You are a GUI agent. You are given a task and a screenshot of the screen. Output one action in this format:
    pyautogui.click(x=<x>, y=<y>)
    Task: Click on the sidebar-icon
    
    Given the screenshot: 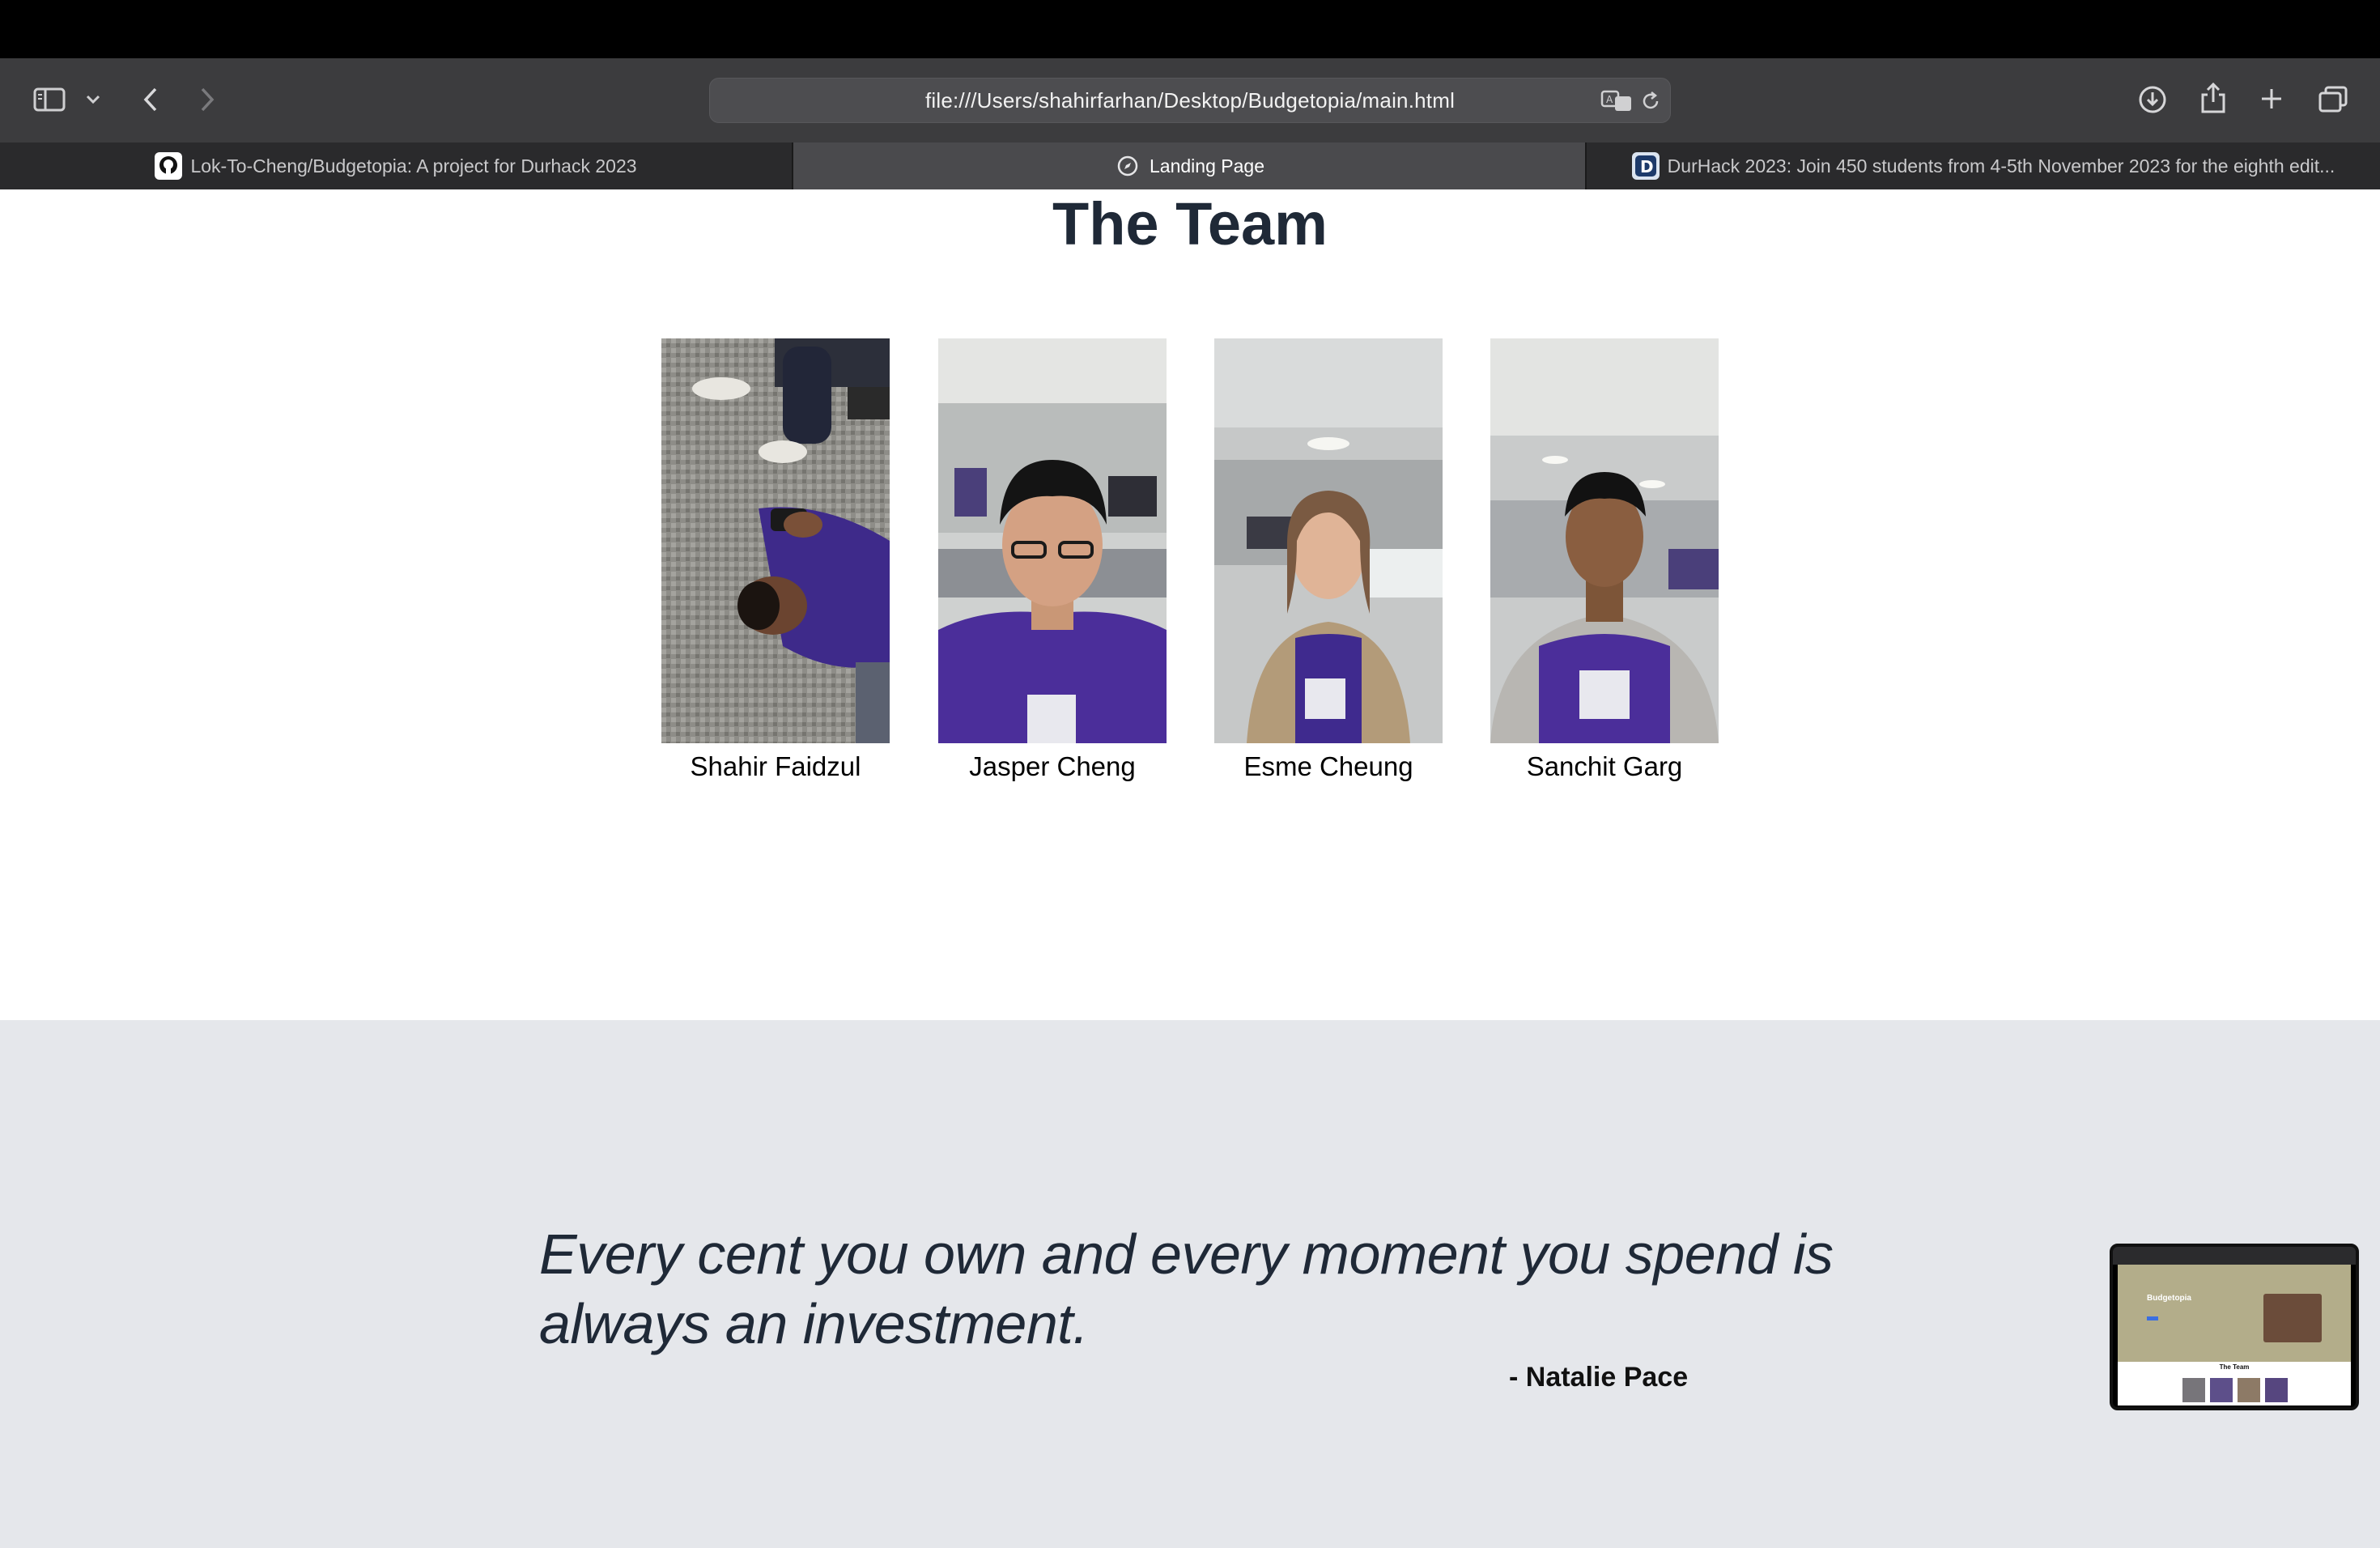 What is the action you would take?
    pyautogui.click(x=49, y=100)
    